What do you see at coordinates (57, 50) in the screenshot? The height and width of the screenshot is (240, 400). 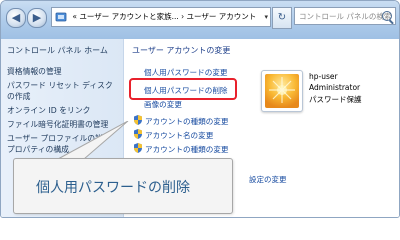 I see `sidebar-home-link: コントロール パネル ホーム` at bounding box center [57, 50].